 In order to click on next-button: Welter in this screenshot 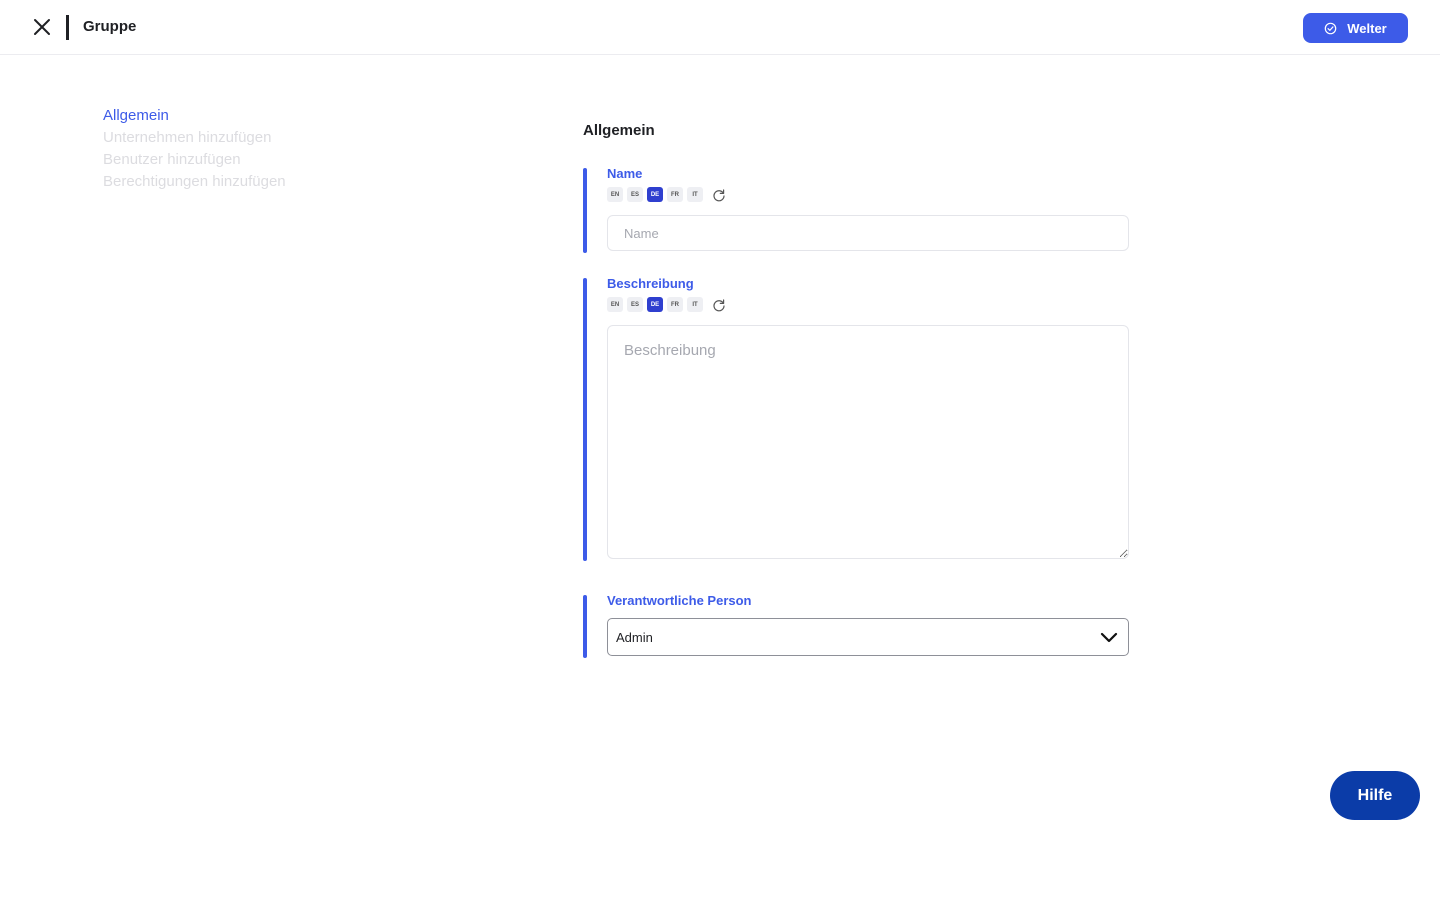, I will do `click(1355, 28)`.